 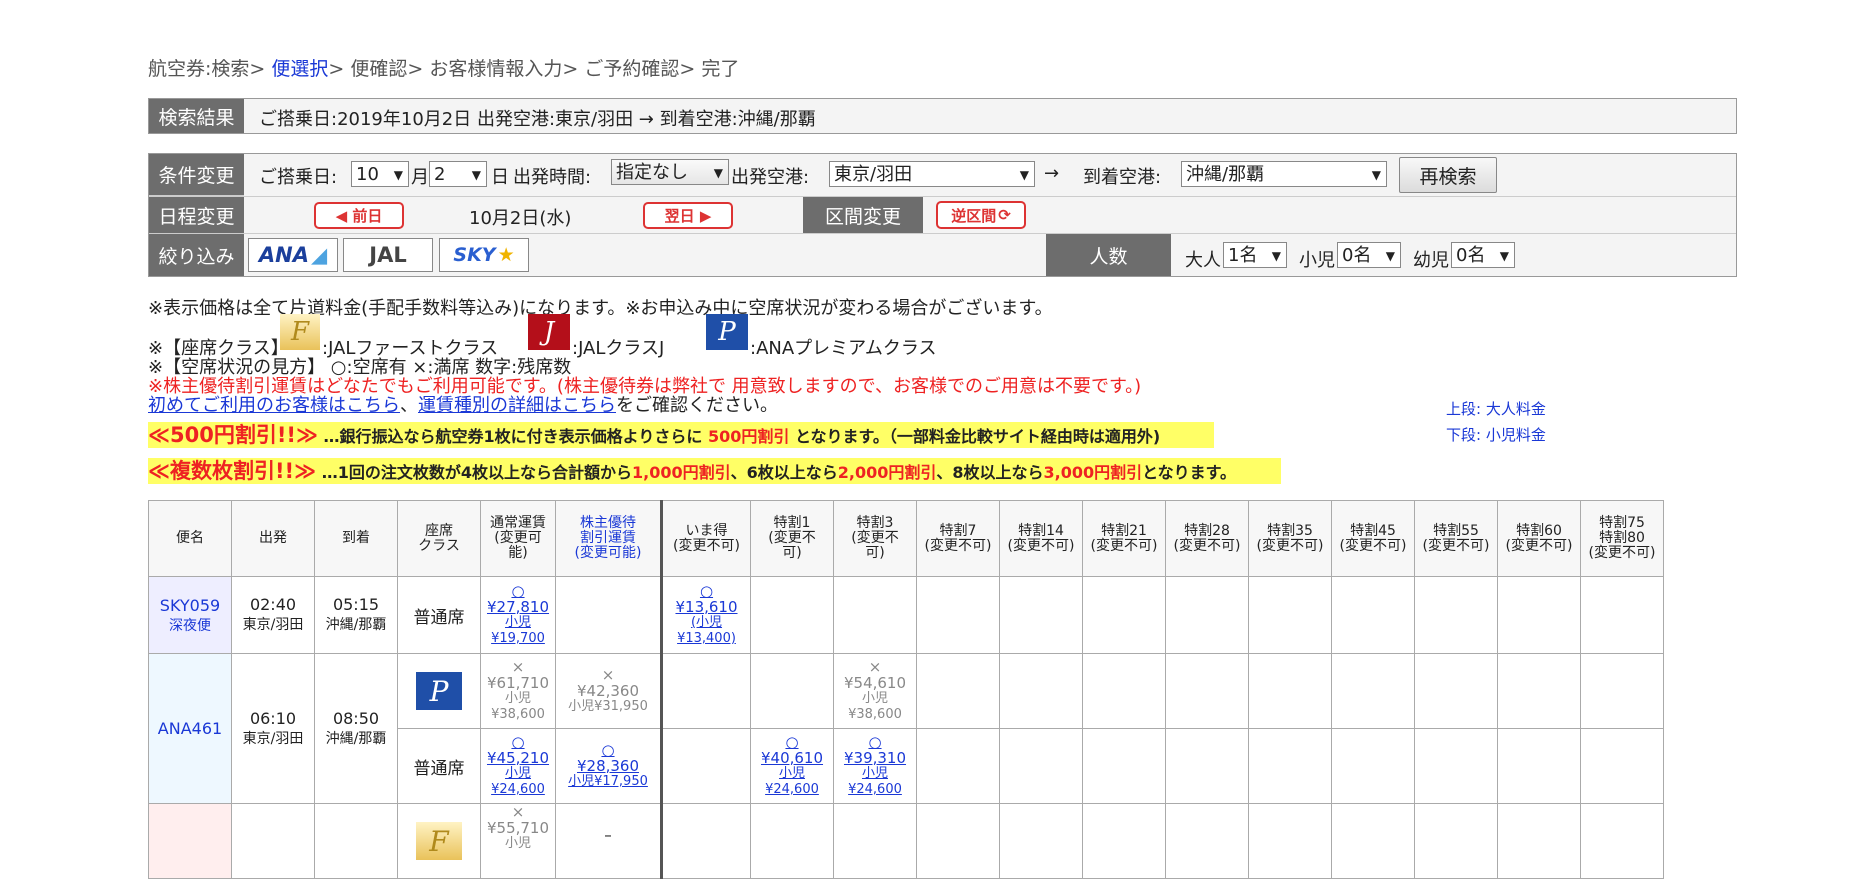 I want to click on ana-premium-label: :ANAプレミアムクラス, so click(x=843, y=348).